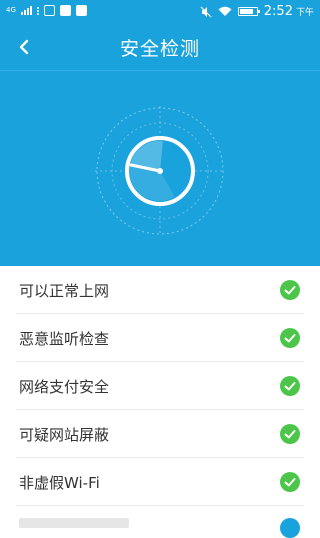 The image size is (320, 538). What do you see at coordinates (37, 10) in the screenshot?
I see `menu-dots-icon` at bounding box center [37, 10].